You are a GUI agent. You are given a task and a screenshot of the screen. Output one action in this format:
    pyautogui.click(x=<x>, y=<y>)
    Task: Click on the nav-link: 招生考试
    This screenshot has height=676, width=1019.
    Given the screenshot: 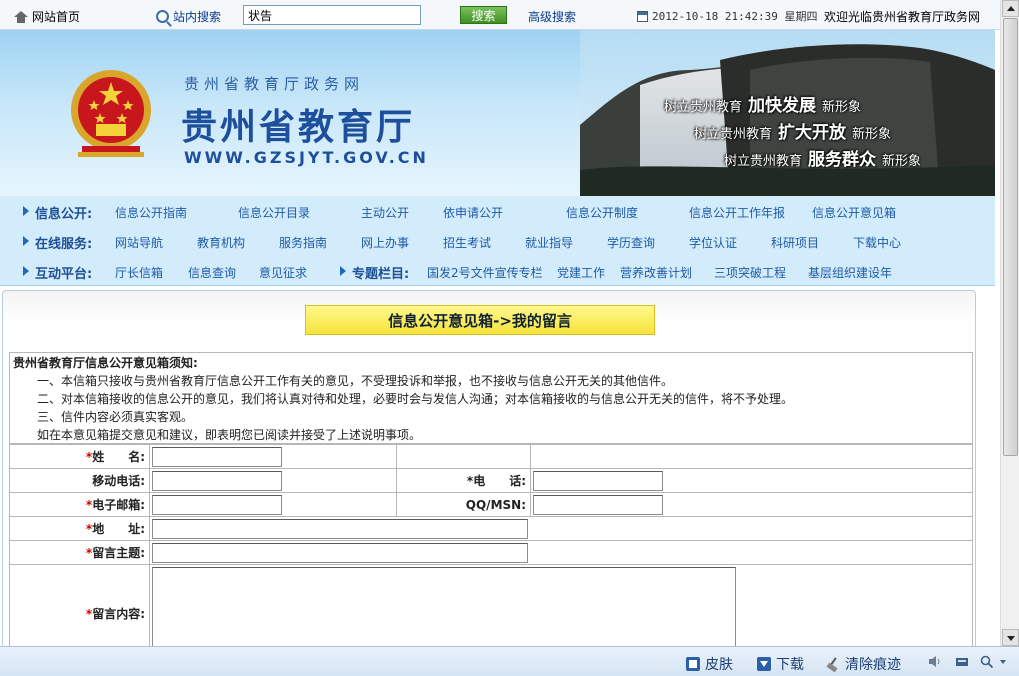 What is the action you would take?
    pyautogui.click(x=467, y=242)
    